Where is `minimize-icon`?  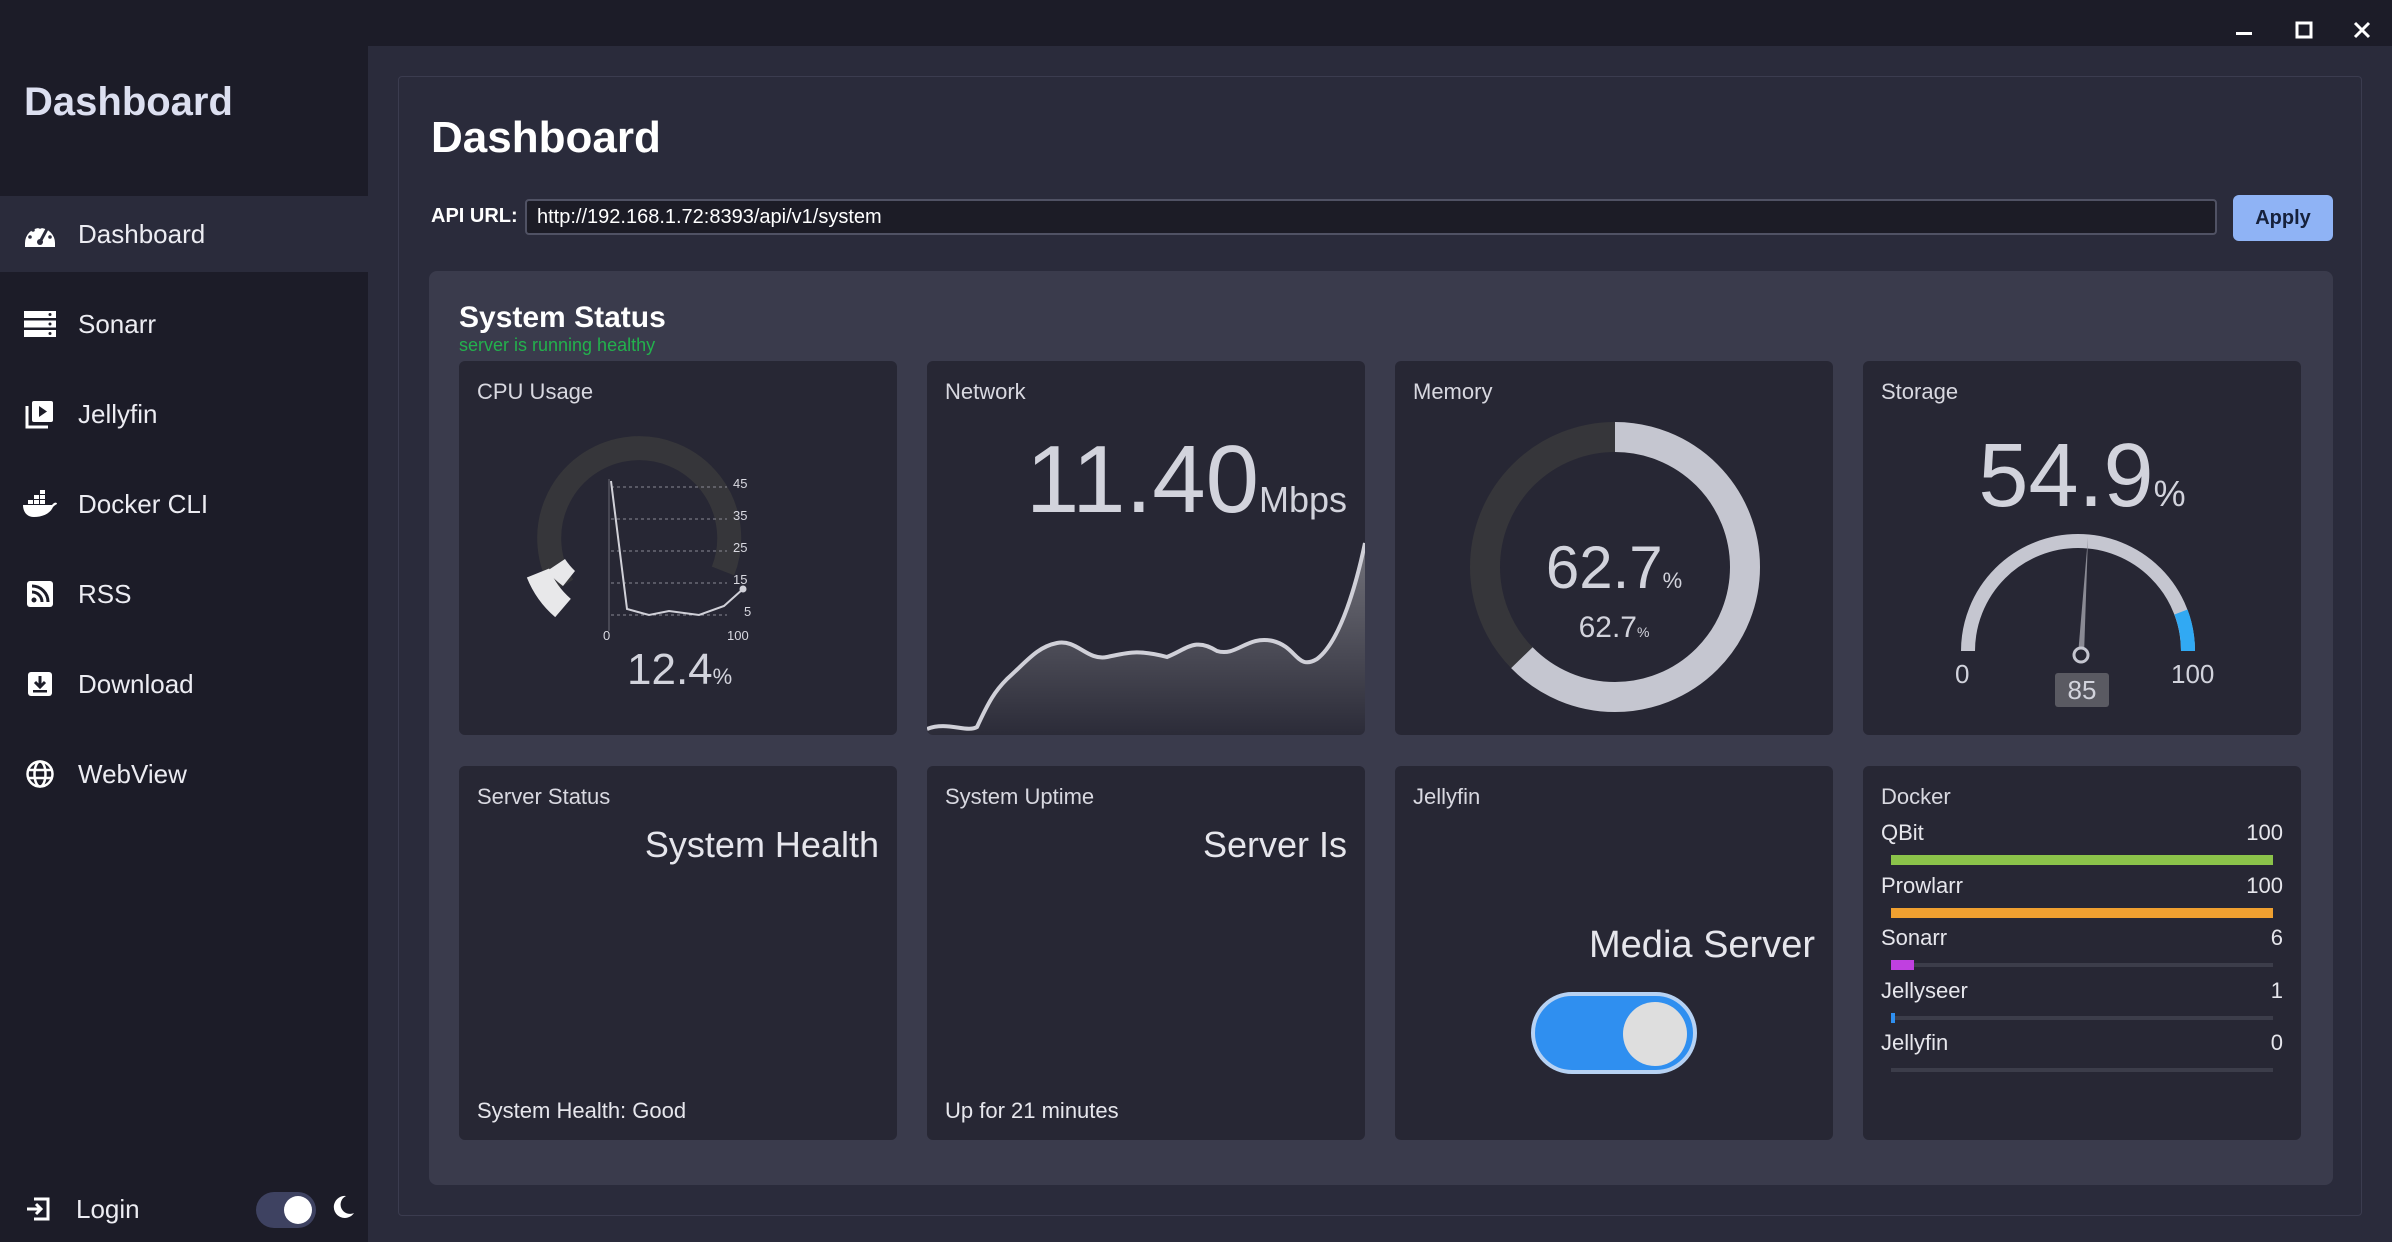
minimize-icon is located at coordinates (2244, 30).